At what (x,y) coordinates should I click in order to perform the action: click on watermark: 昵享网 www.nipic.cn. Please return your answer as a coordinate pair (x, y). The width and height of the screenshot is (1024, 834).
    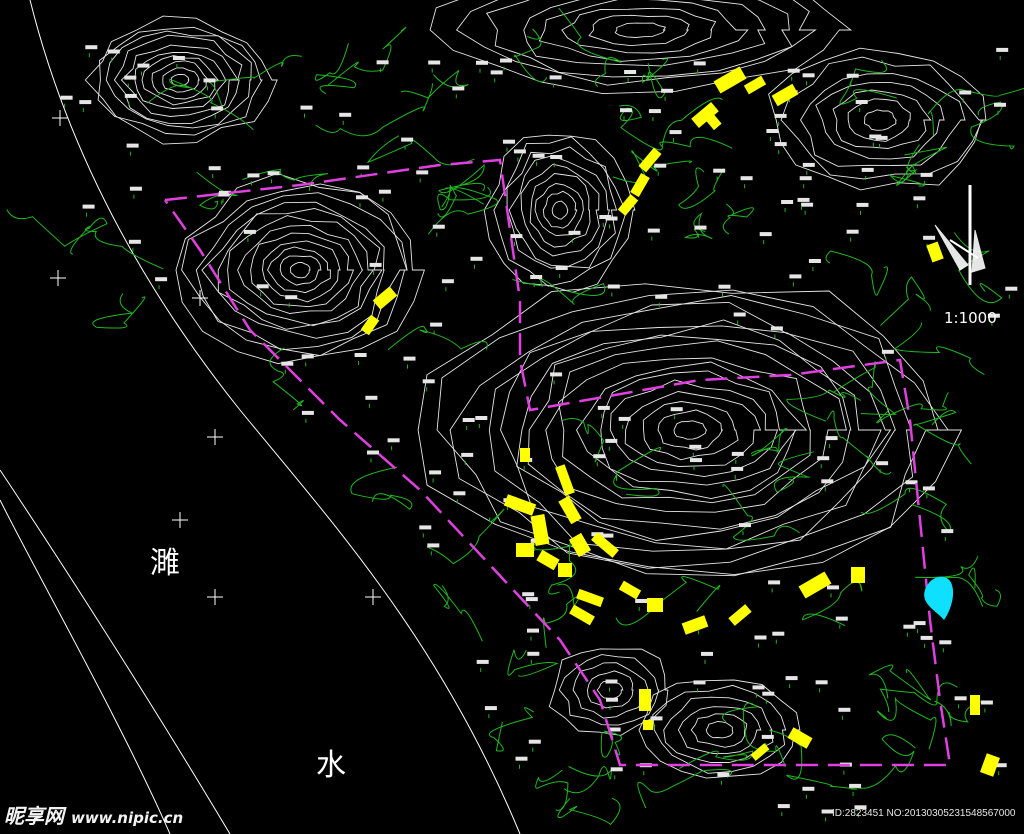
    Looking at the image, I should click on (93, 814).